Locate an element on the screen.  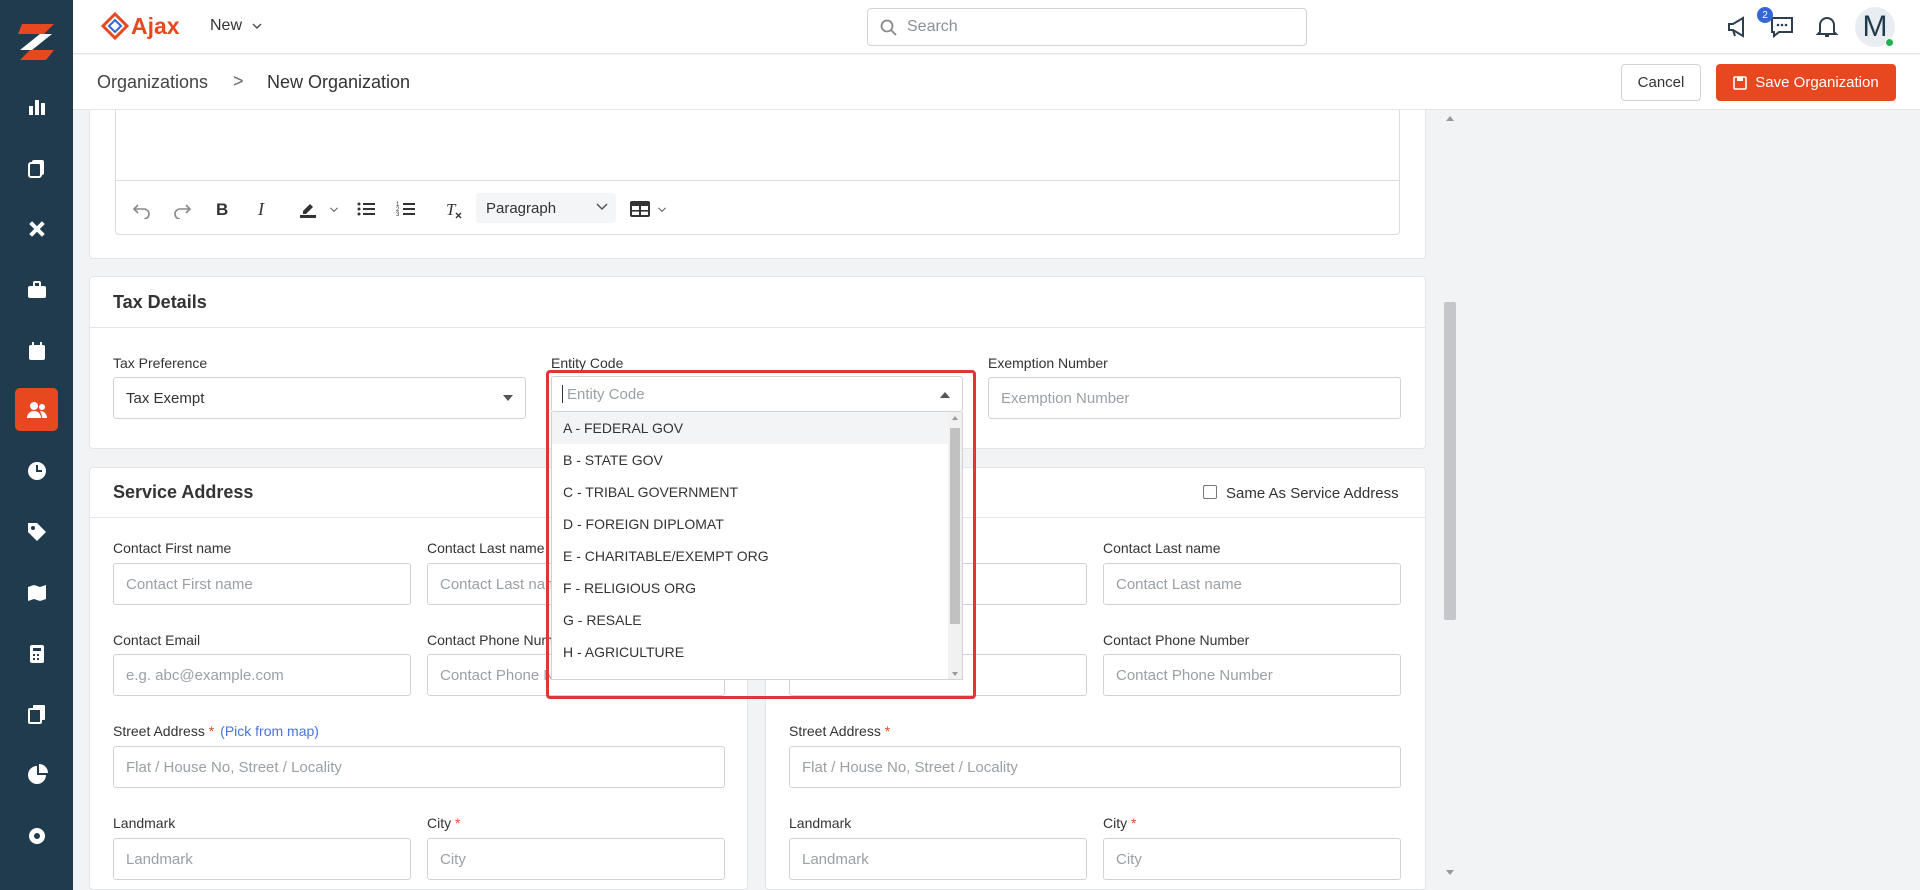
announcement-icon is located at coordinates (1738, 27).